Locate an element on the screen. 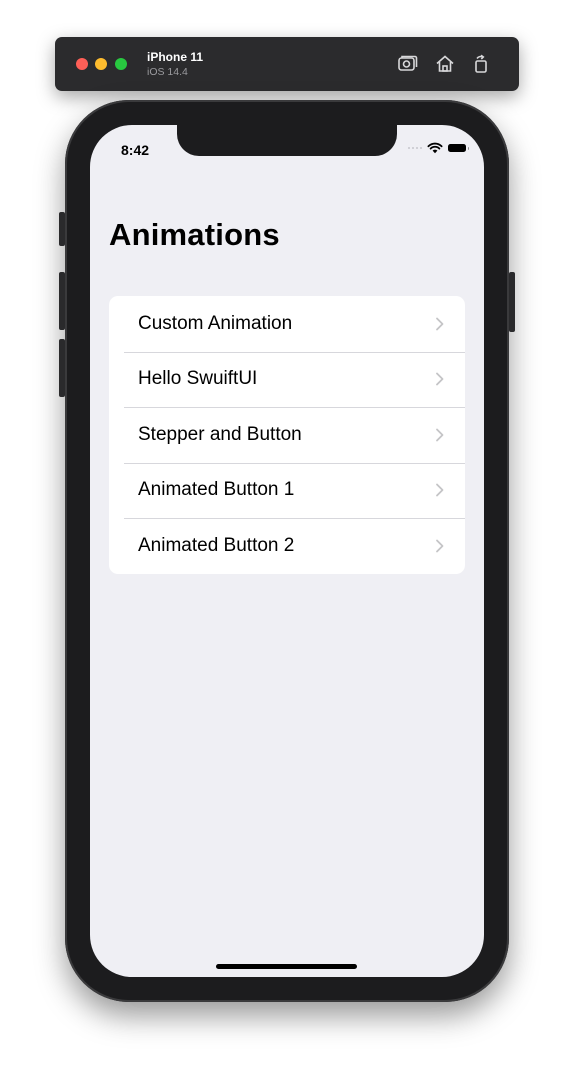 This screenshot has width=574, height=1077. list-item-custom-animation: Custom Animation is located at coordinates (287, 324).